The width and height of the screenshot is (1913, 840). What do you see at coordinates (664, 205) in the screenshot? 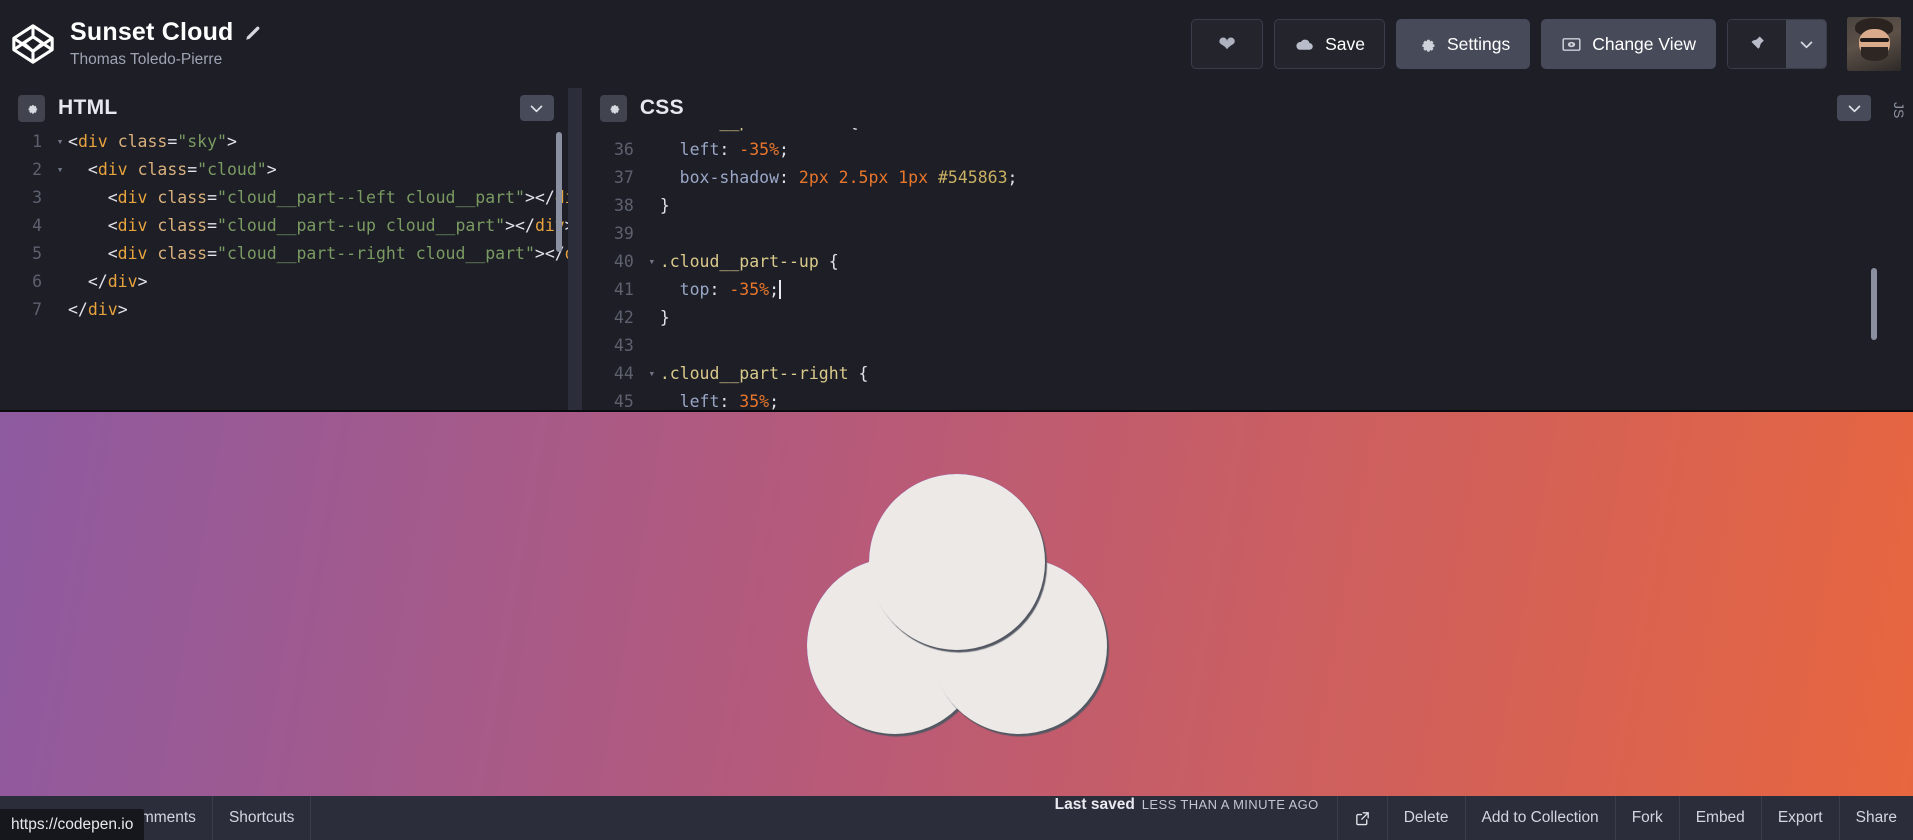
I see `code-text: }` at bounding box center [664, 205].